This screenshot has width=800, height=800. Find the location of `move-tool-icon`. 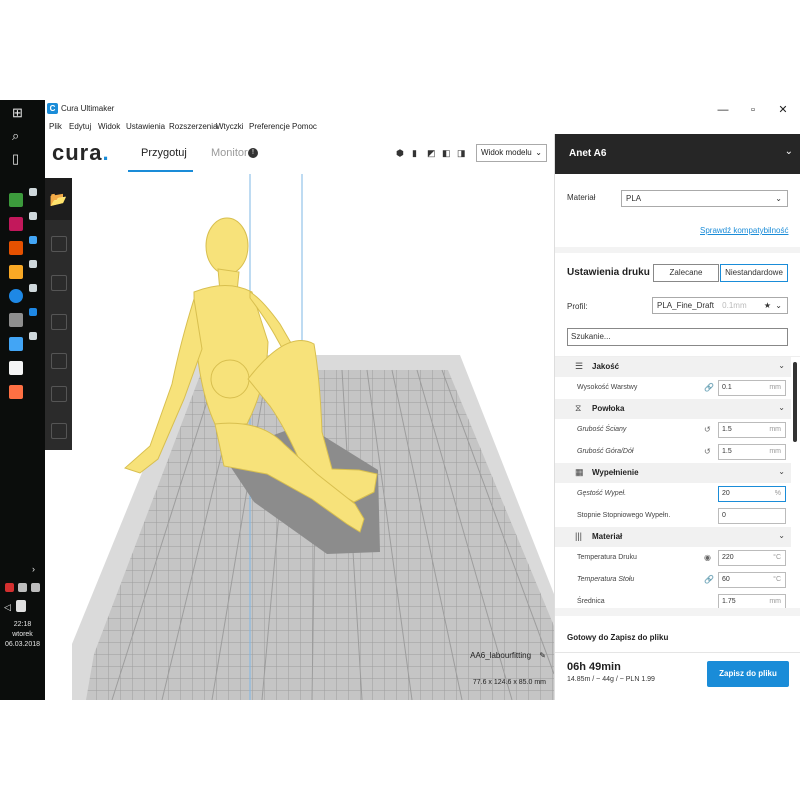

move-tool-icon is located at coordinates (59, 244).